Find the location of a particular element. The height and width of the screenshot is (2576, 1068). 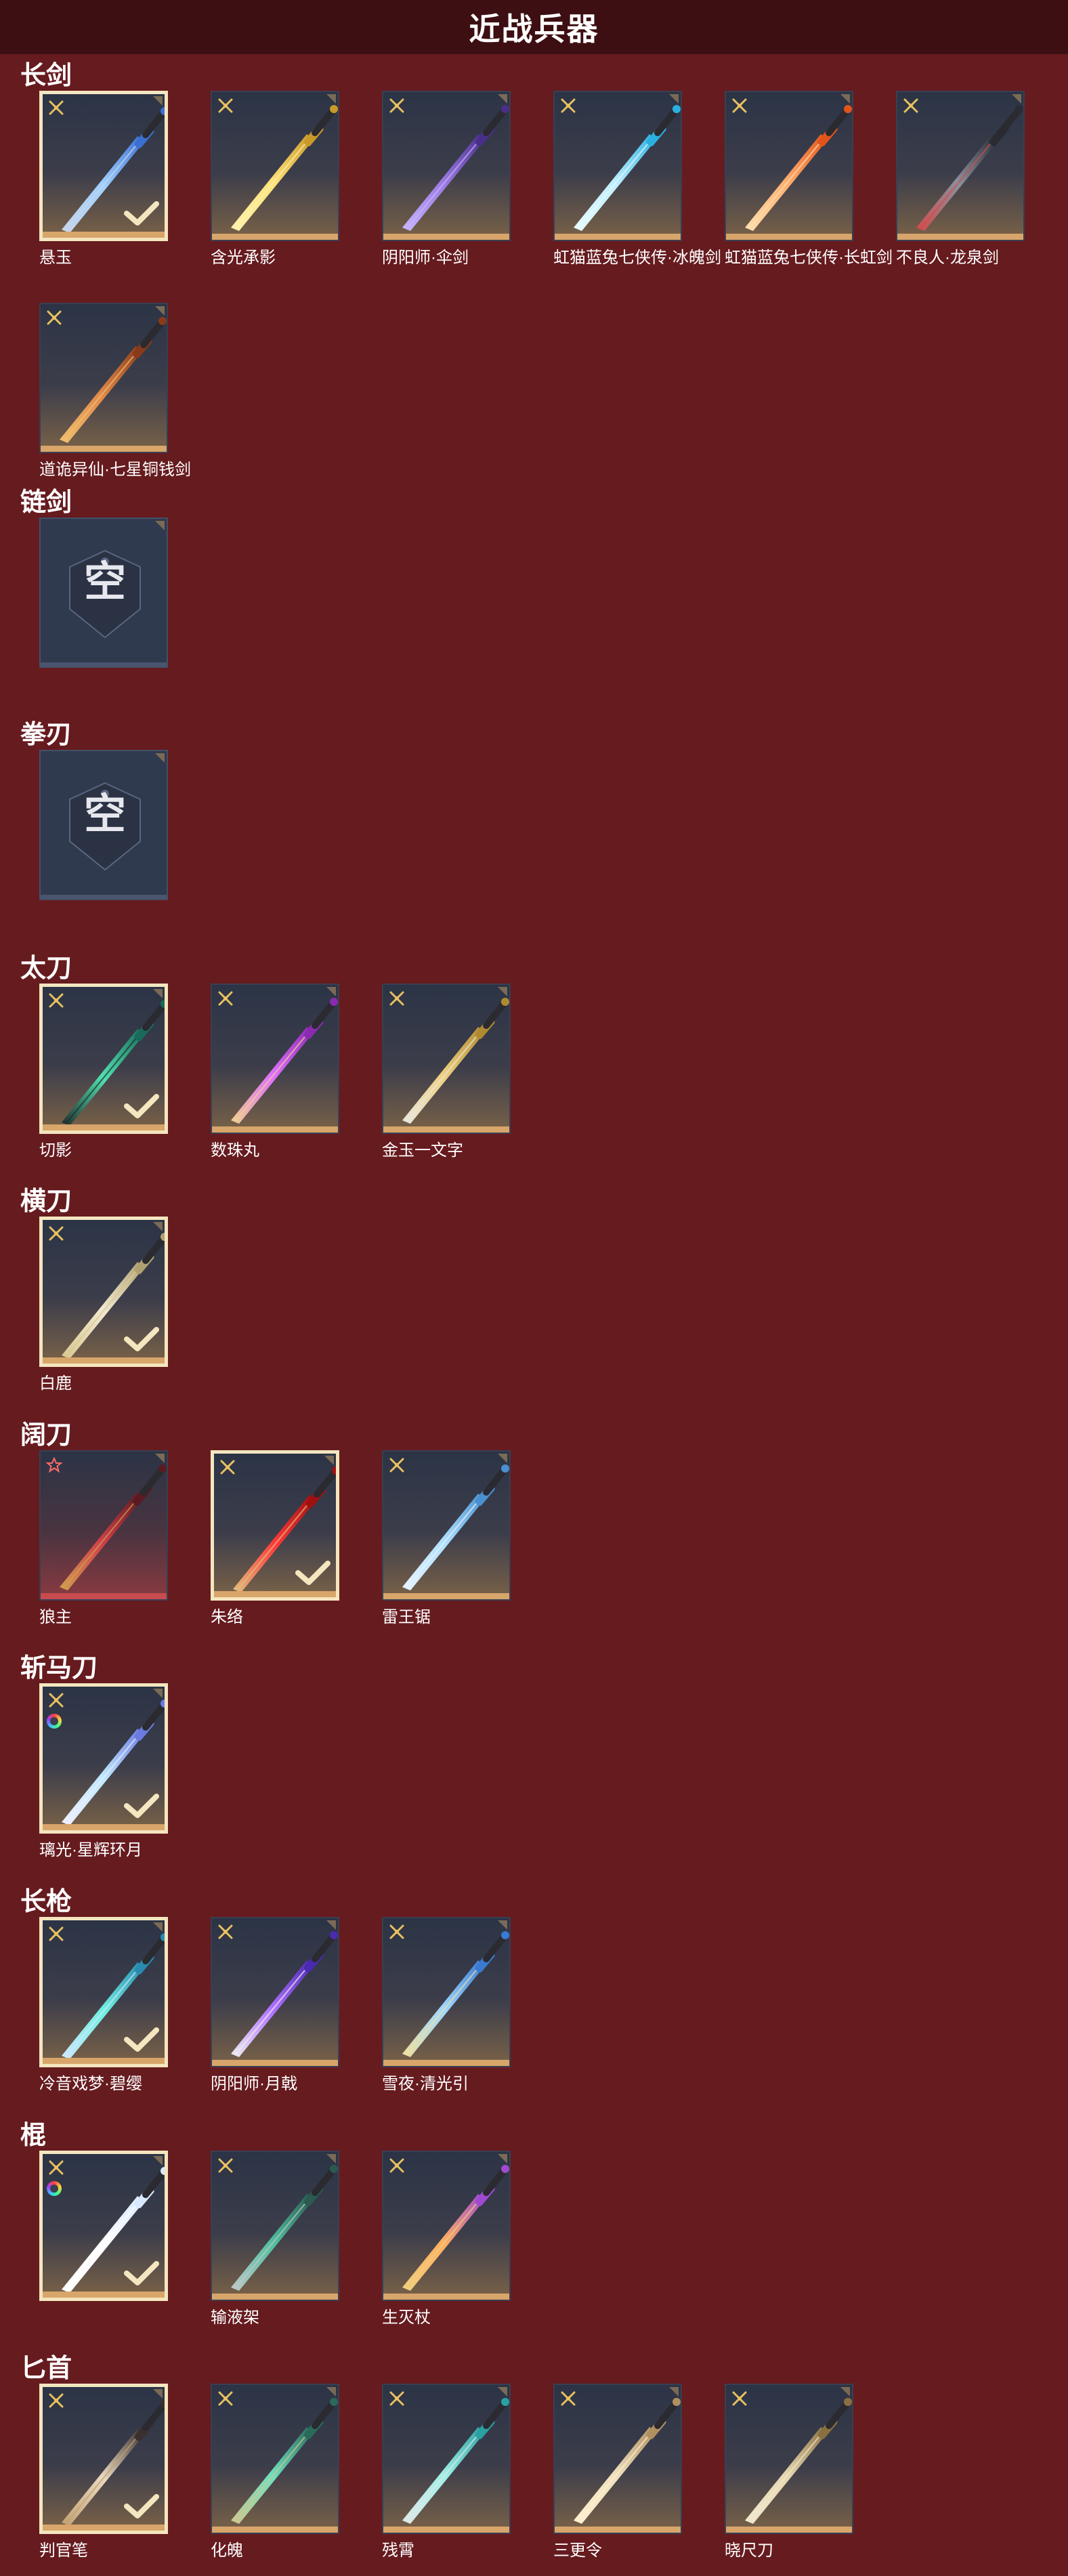

weapon-name: 晓尺刀 is located at coordinates (749, 2550).